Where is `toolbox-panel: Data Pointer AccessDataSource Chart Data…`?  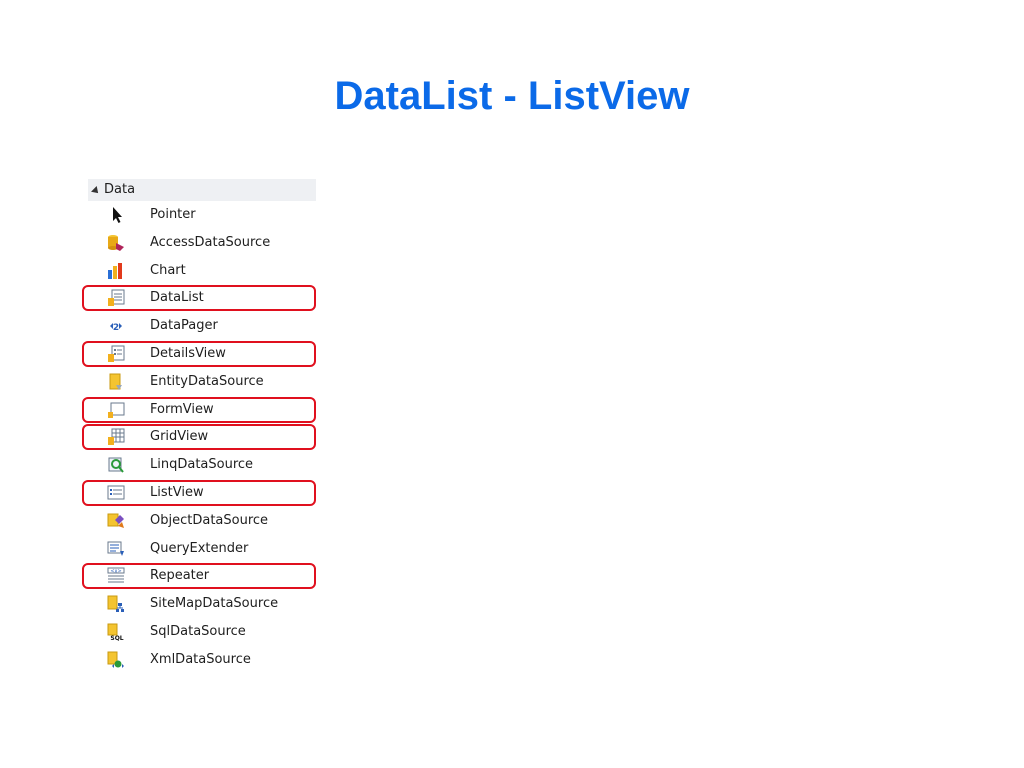
toolbox-panel: Data Pointer AccessDataSource Chart Data… is located at coordinates (199, 426).